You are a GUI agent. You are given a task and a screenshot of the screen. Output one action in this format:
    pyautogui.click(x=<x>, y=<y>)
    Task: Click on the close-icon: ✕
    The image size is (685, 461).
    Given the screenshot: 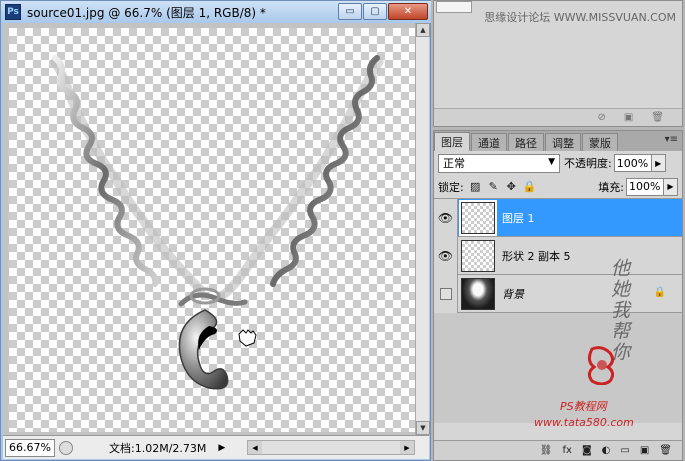 What is the action you would take?
    pyautogui.click(x=408, y=11)
    